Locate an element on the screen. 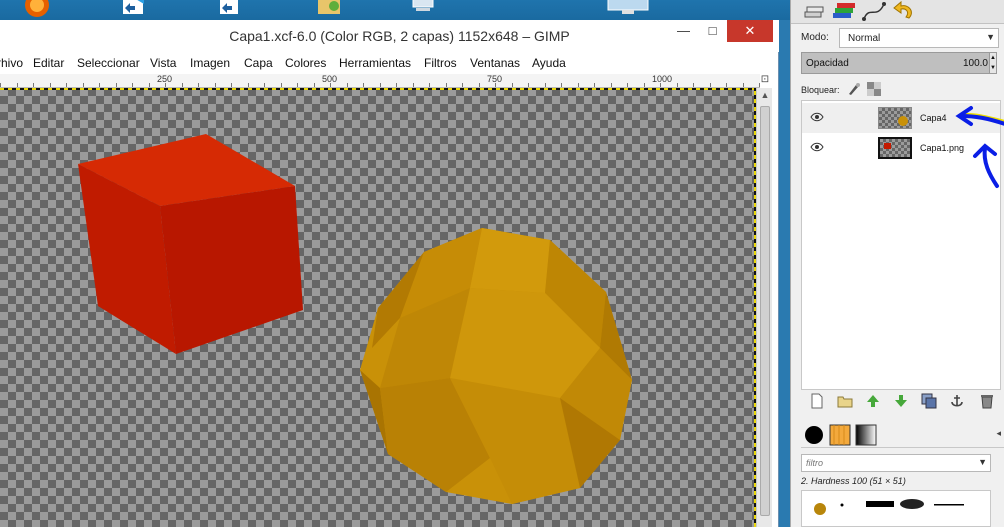  menu-editar: Editar is located at coordinates (48, 63).